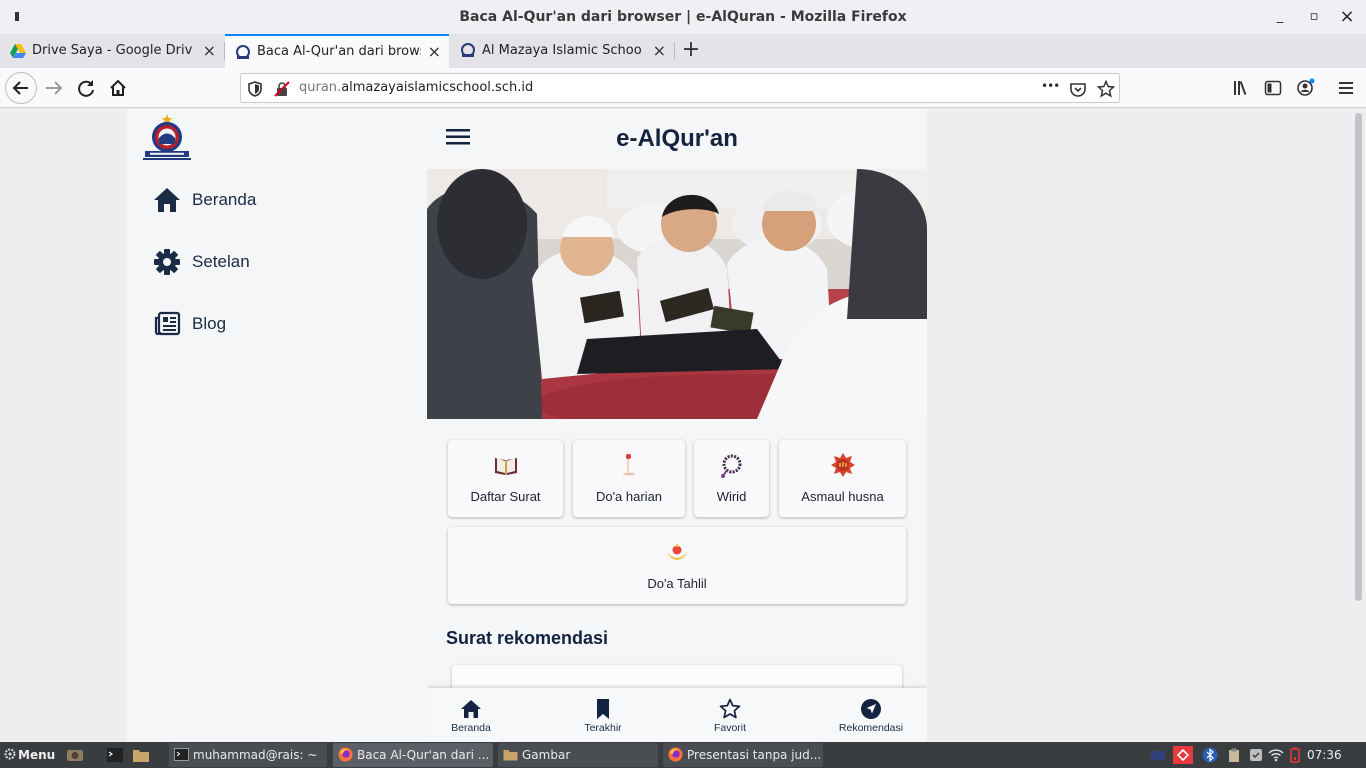 The width and height of the screenshot is (1366, 768). I want to click on navigation-toolbar: quran.almazayaislamicschool.sch.id •••, so click(683, 88).